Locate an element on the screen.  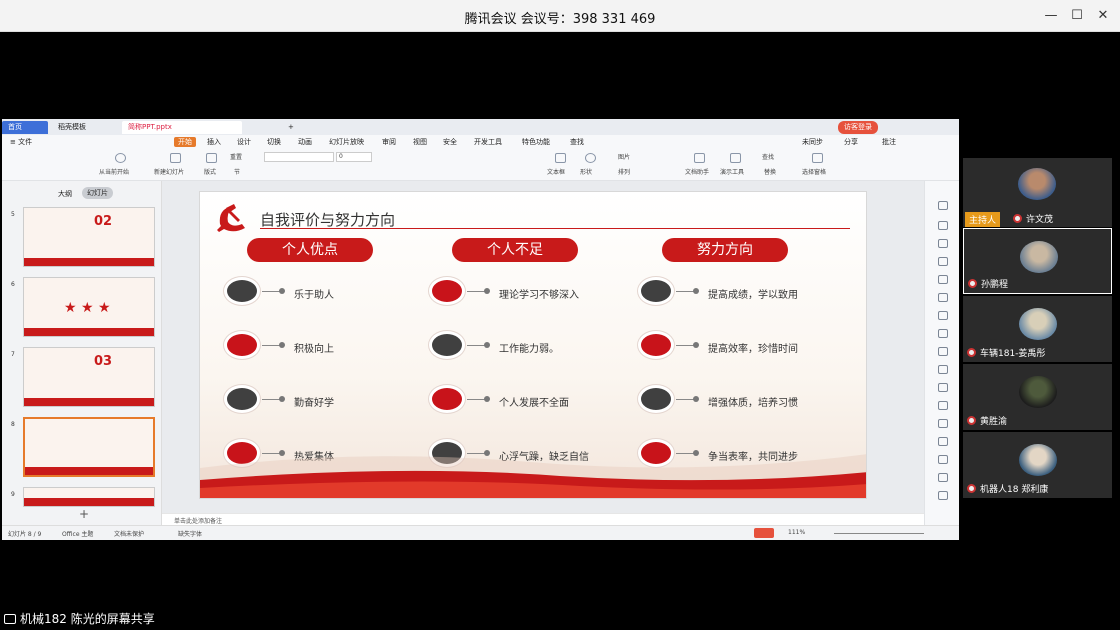
participant-tile: 机器人18 郑利康 is located at coordinates (1037, 465).